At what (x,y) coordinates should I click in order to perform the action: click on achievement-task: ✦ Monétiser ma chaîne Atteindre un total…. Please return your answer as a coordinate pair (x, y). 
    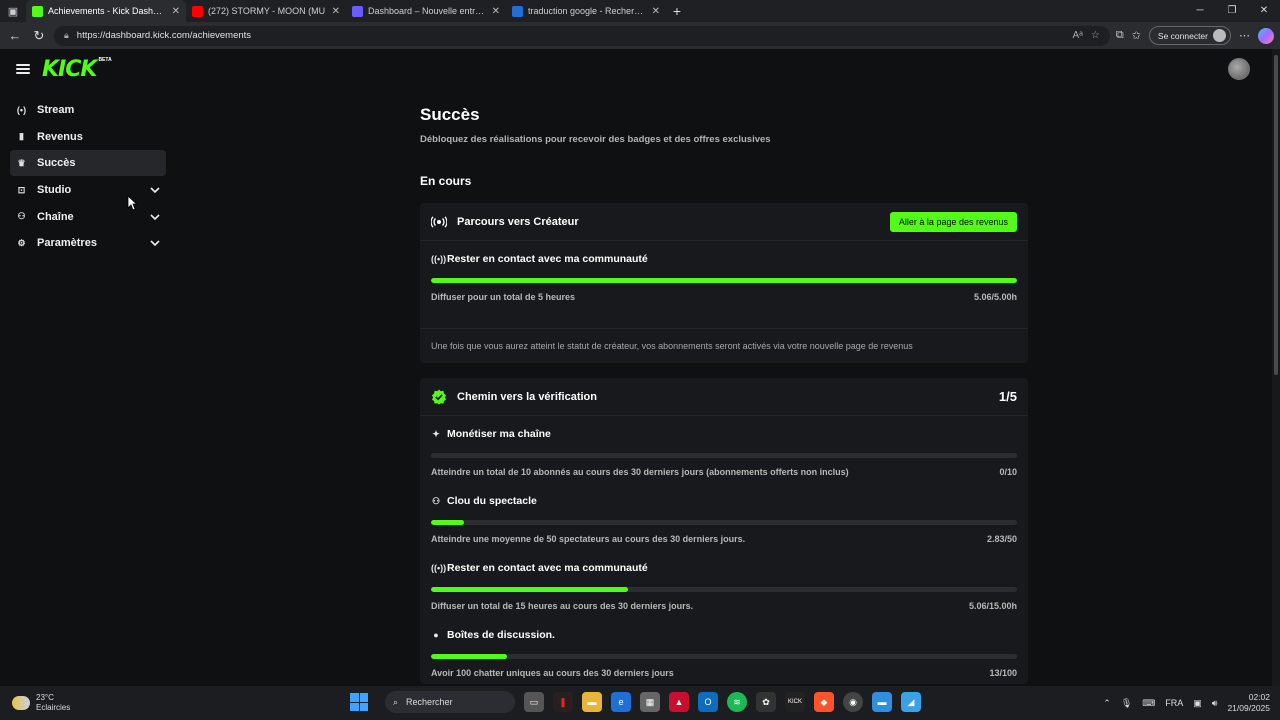
    Looking at the image, I should click on (724, 449).